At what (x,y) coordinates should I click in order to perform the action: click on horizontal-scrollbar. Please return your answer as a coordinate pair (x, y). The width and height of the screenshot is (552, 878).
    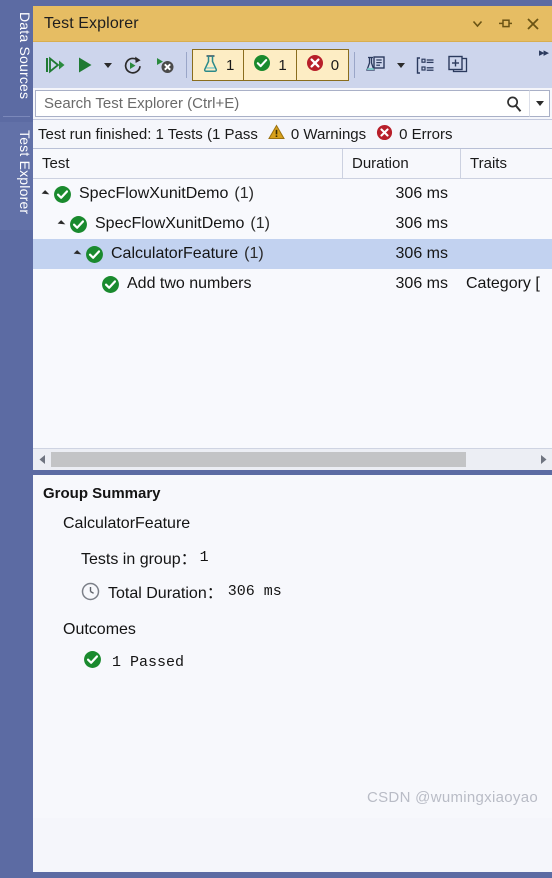
    Looking at the image, I should click on (292, 459).